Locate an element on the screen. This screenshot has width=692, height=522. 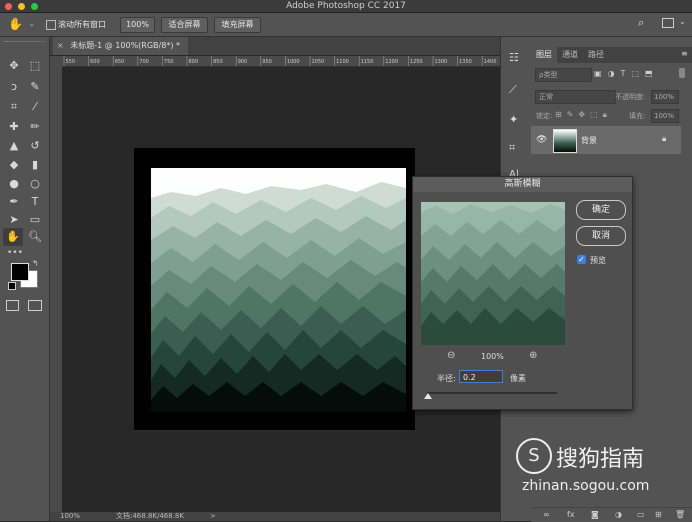
layer-row-background: 👁︎ 背景 🔒︎ is located at coordinates (606, 140).